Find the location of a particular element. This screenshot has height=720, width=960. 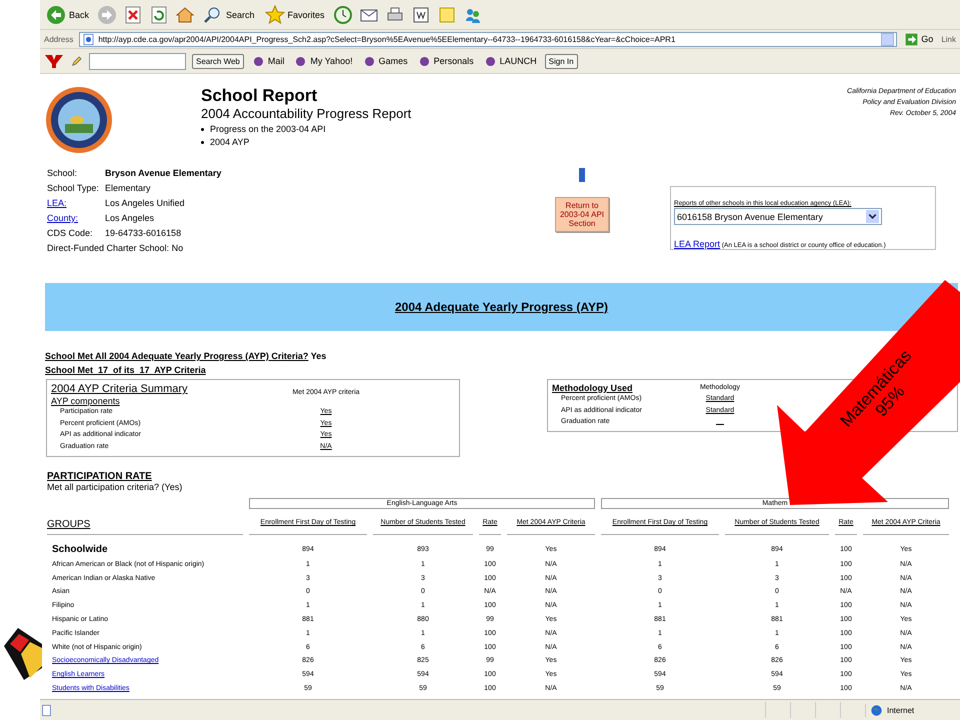

search-web-button: Search Web is located at coordinates (218, 61).